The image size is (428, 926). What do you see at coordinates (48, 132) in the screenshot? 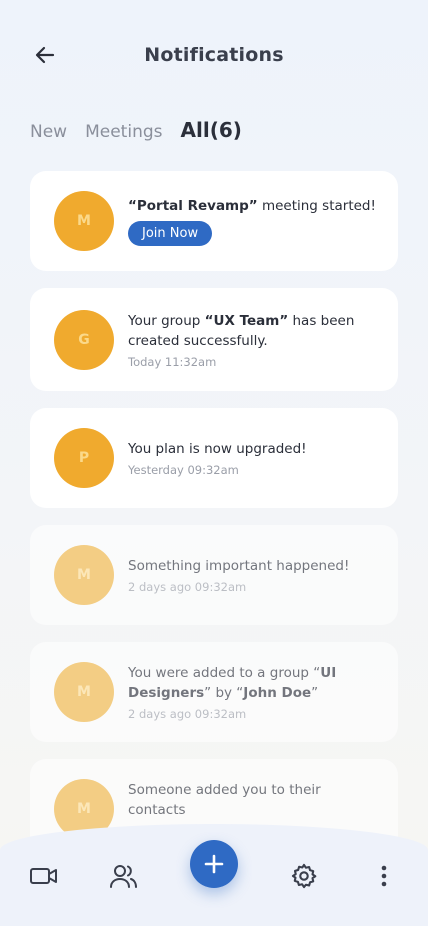
I see `tab-new: New` at bounding box center [48, 132].